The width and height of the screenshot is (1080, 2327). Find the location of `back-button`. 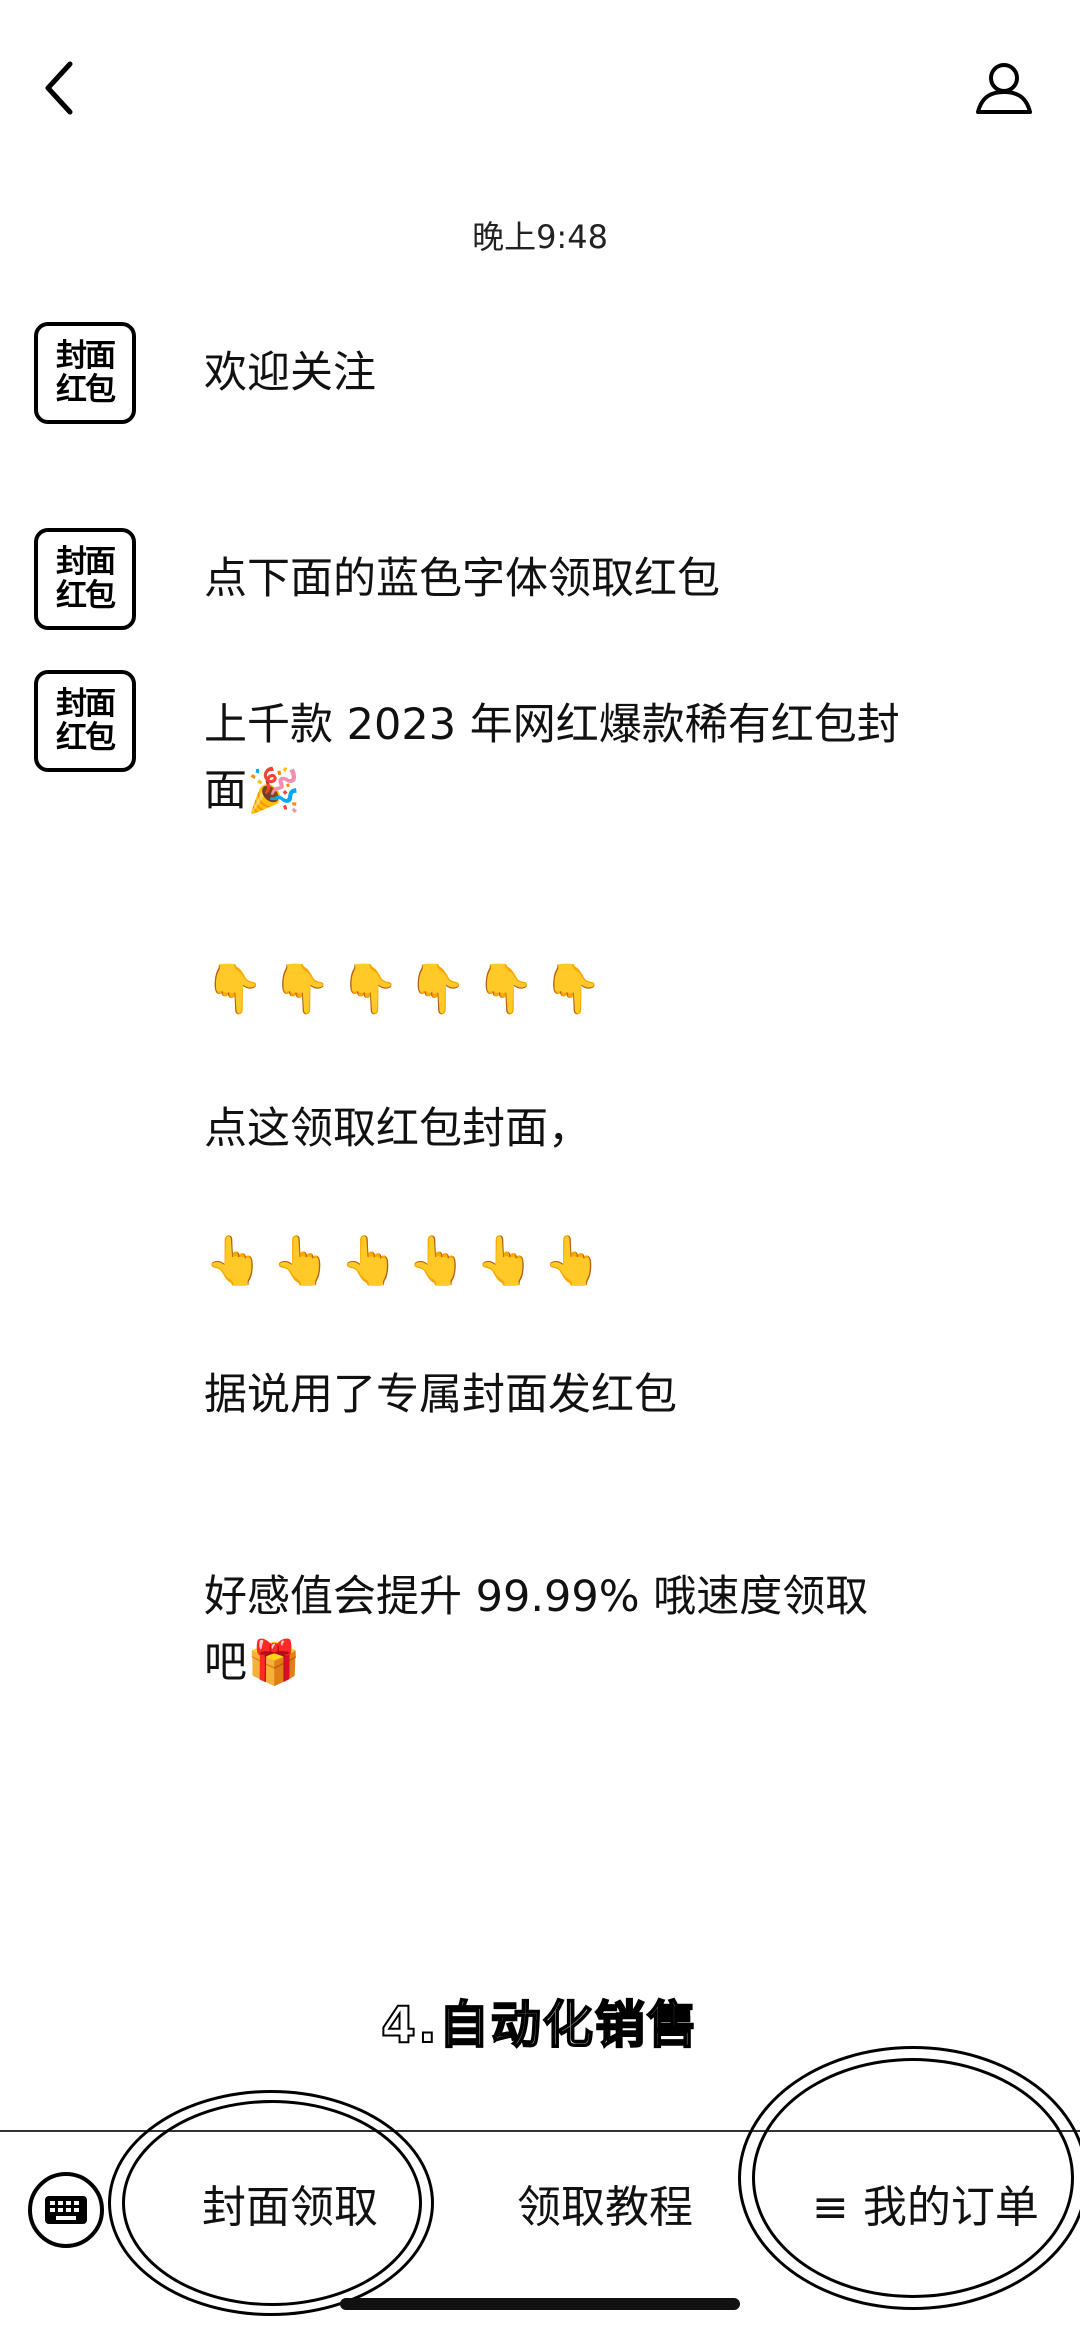

back-button is located at coordinates (60, 88).